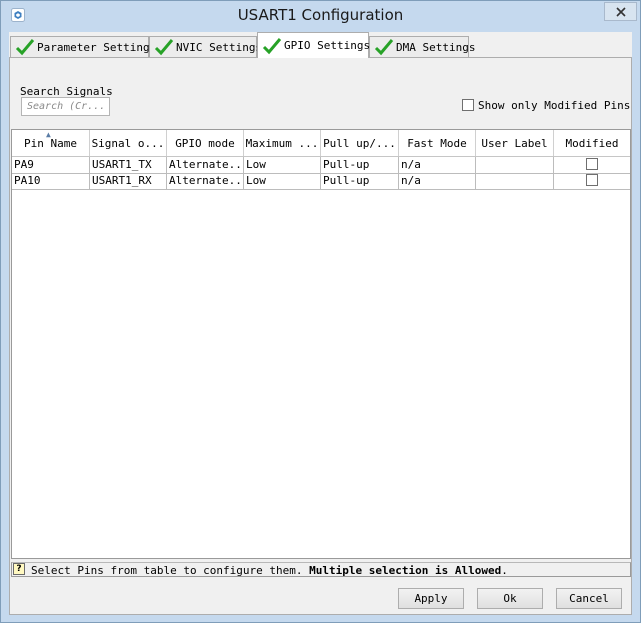  I want to click on cell-signal: USART1_RX, so click(128, 181).